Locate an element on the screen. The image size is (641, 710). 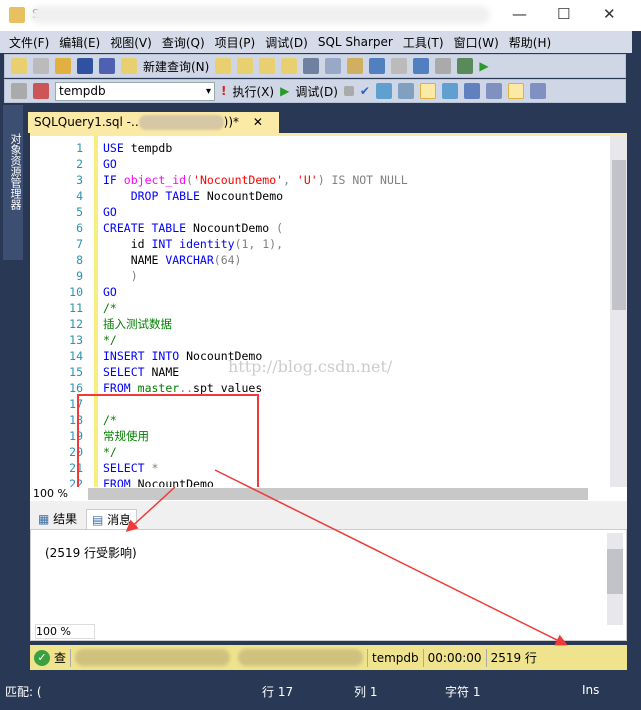
new-project-icon is located at coordinates (19, 66).